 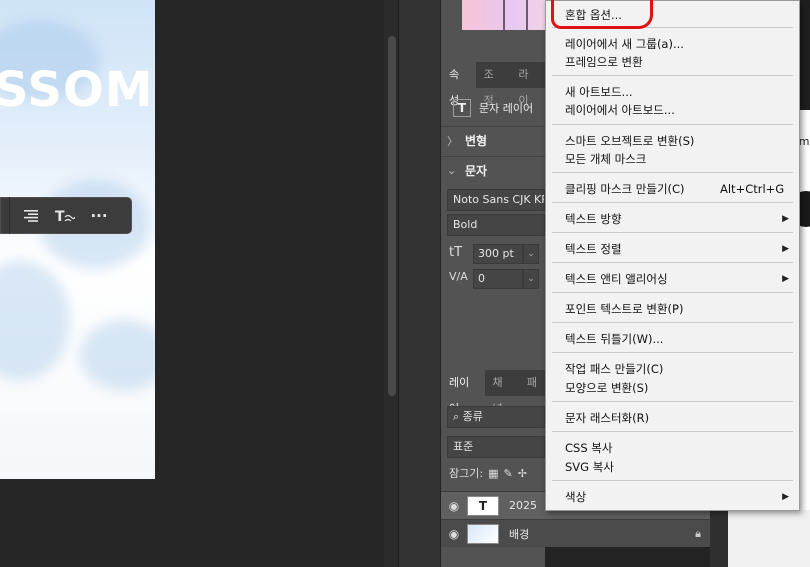 What do you see at coordinates (31, 216) in the screenshot?
I see `align-right-icon` at bounding box center [31, 216].